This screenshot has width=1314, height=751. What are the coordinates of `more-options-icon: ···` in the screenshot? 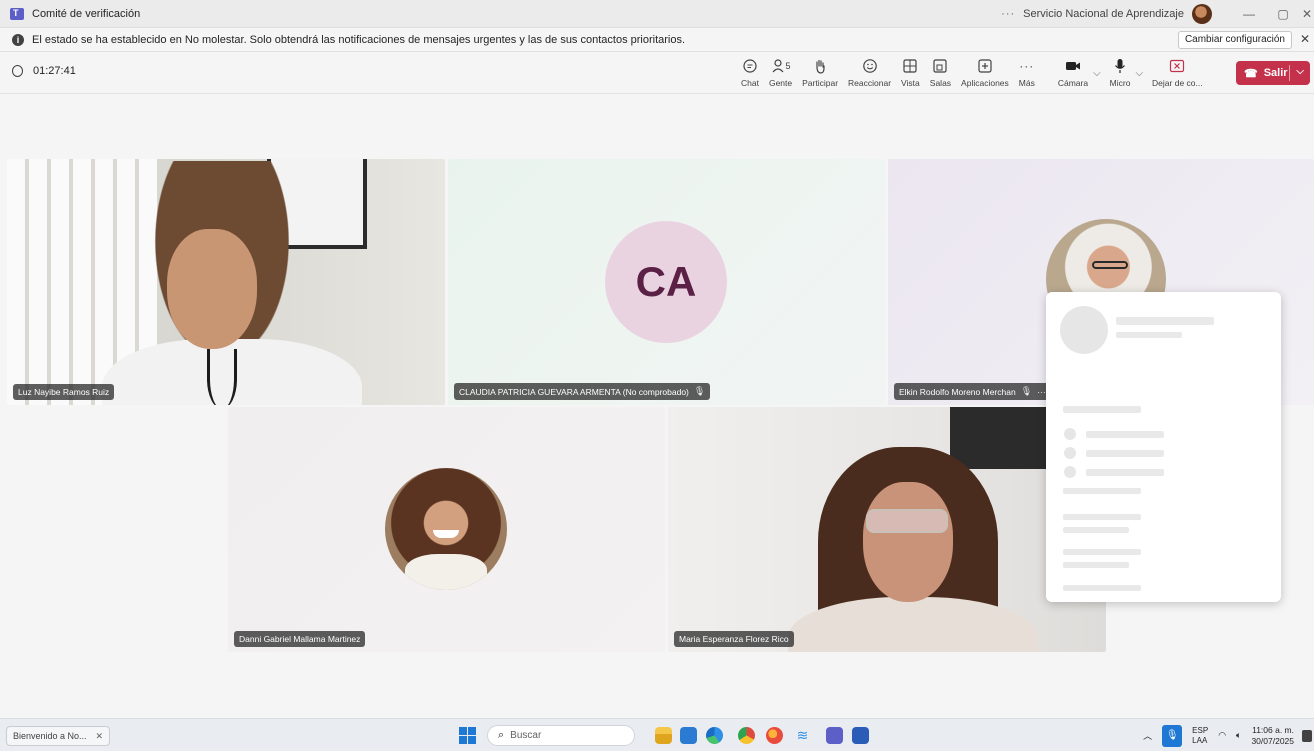 It's located at (1008, 14).